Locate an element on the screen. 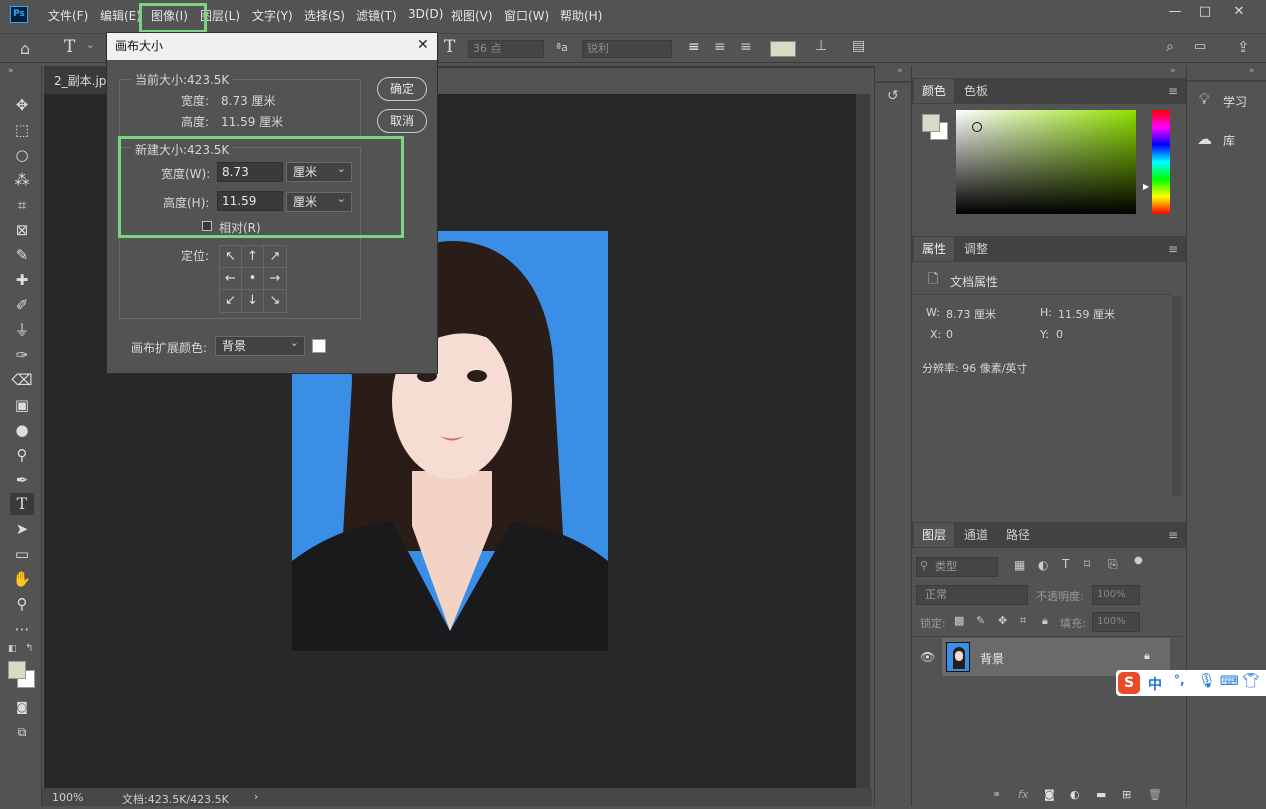 This screenshot has height=809, width=1266. skin-icon: 👕︎ is located at coordinates (1251, 681).